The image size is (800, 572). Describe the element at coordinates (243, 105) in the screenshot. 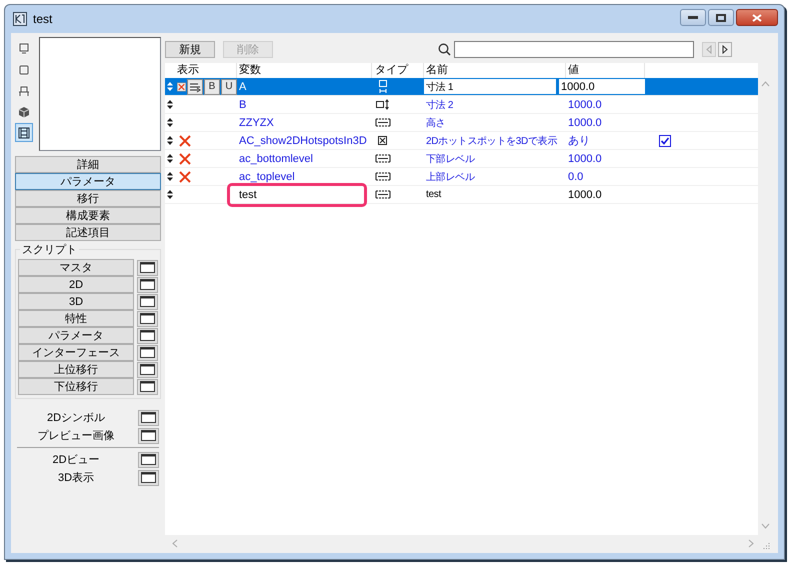

I see `variable-name: B` at that location.